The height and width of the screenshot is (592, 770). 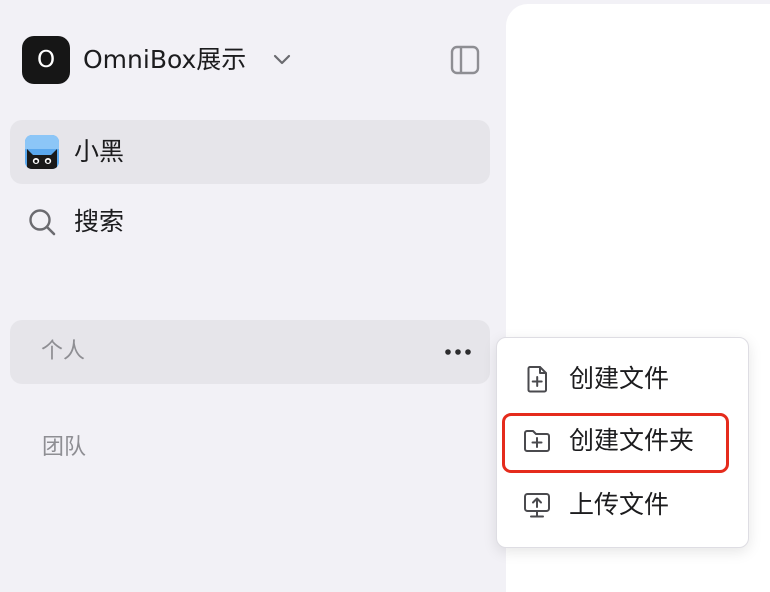 I want to click on sidebar-item-label: 小黑, so click(x=99, y=151).